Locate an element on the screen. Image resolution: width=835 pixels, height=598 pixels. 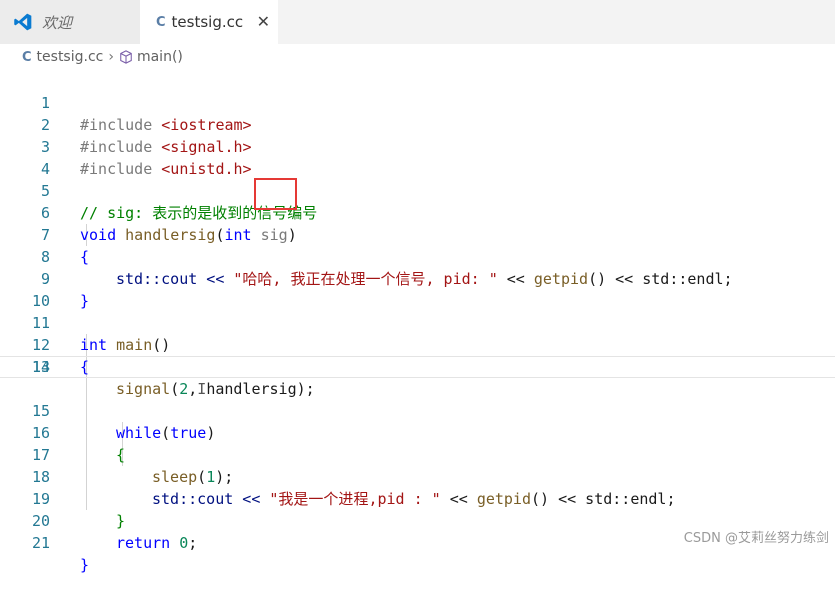
code-token: } is located at coordinates (85, 565).